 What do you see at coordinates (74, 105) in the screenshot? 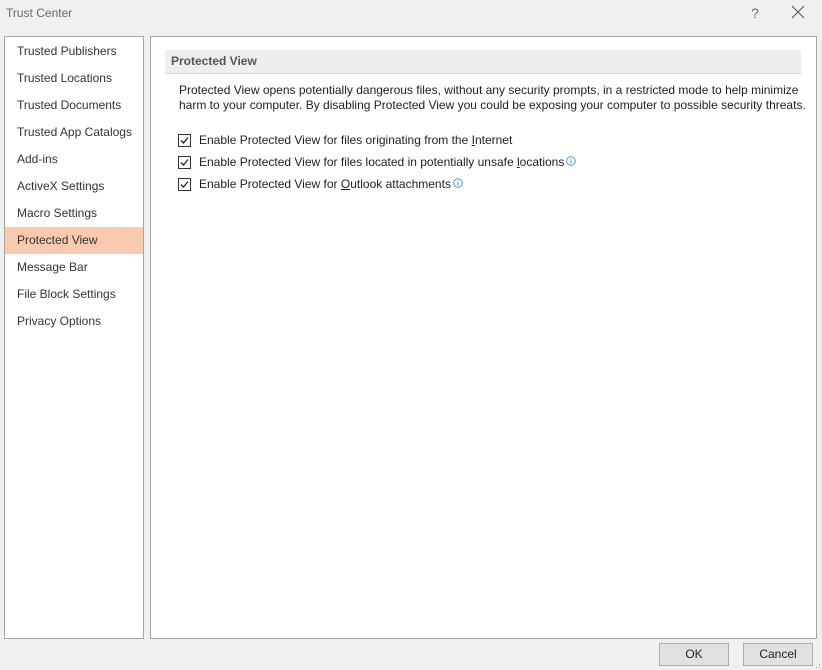
I see `sidebar-item-trusted-documents: Trusted Documents` at bounding box center [74, 105].